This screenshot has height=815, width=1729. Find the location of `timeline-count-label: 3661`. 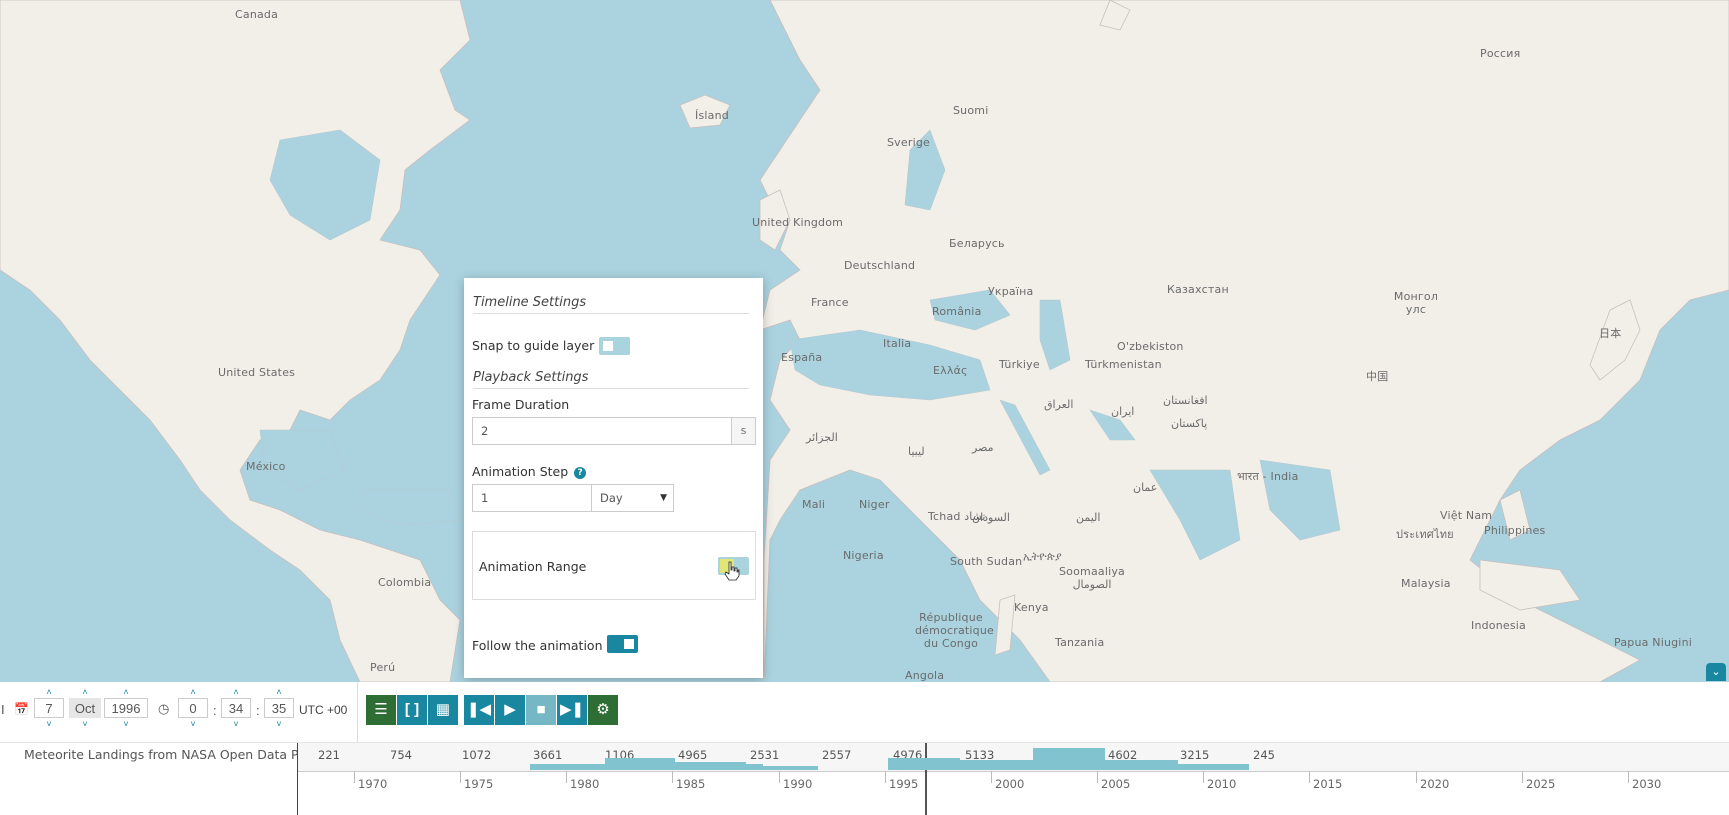

timeline-count-label: 3661 is located at coordinates (548, 755).